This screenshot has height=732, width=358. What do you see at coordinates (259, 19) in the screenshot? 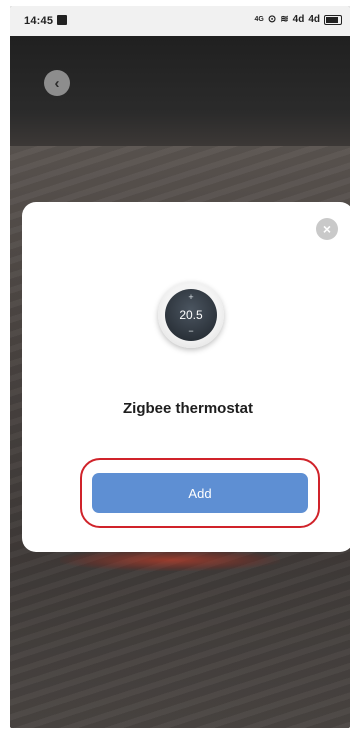
I see `network-type-label: 4G` at bounding box center [259, 19].